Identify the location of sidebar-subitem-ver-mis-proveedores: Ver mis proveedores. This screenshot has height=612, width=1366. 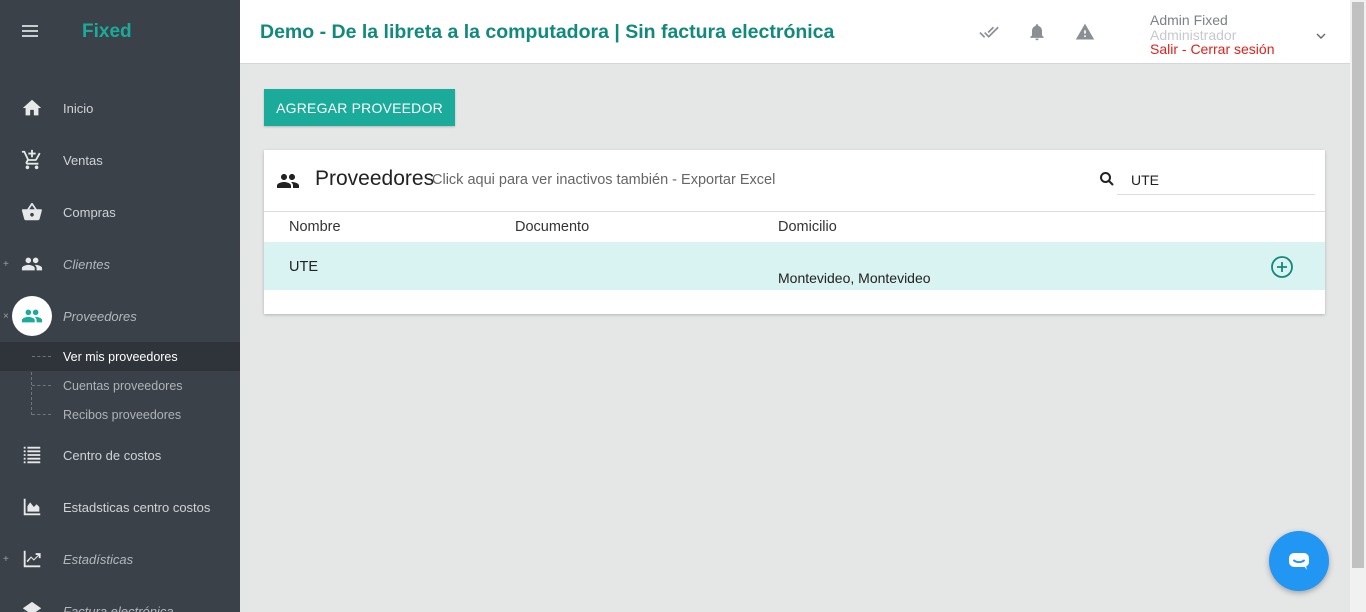
(120, 356).